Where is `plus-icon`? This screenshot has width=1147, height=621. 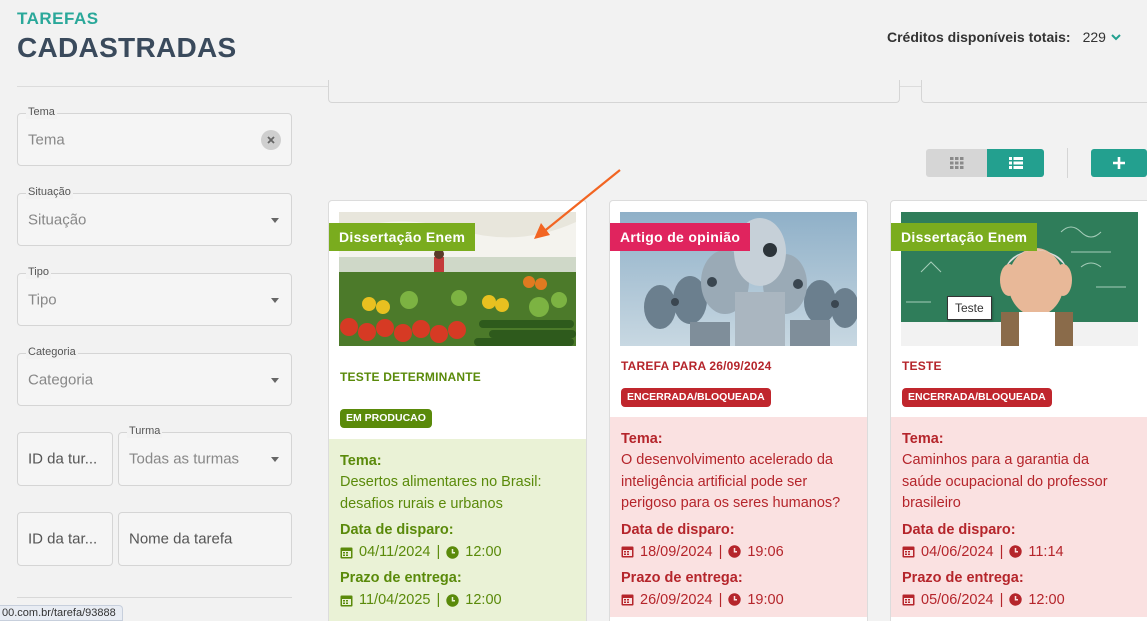
plus-icon is located at coordinates (1119, 163).